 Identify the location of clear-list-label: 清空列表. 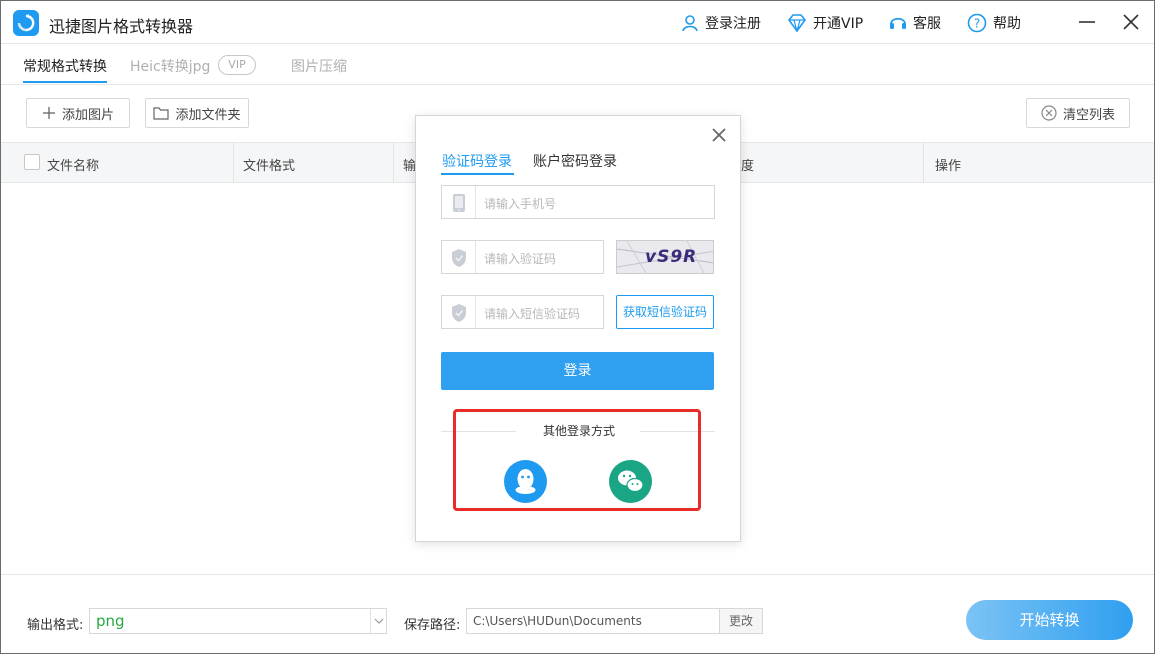
(1088, 115).